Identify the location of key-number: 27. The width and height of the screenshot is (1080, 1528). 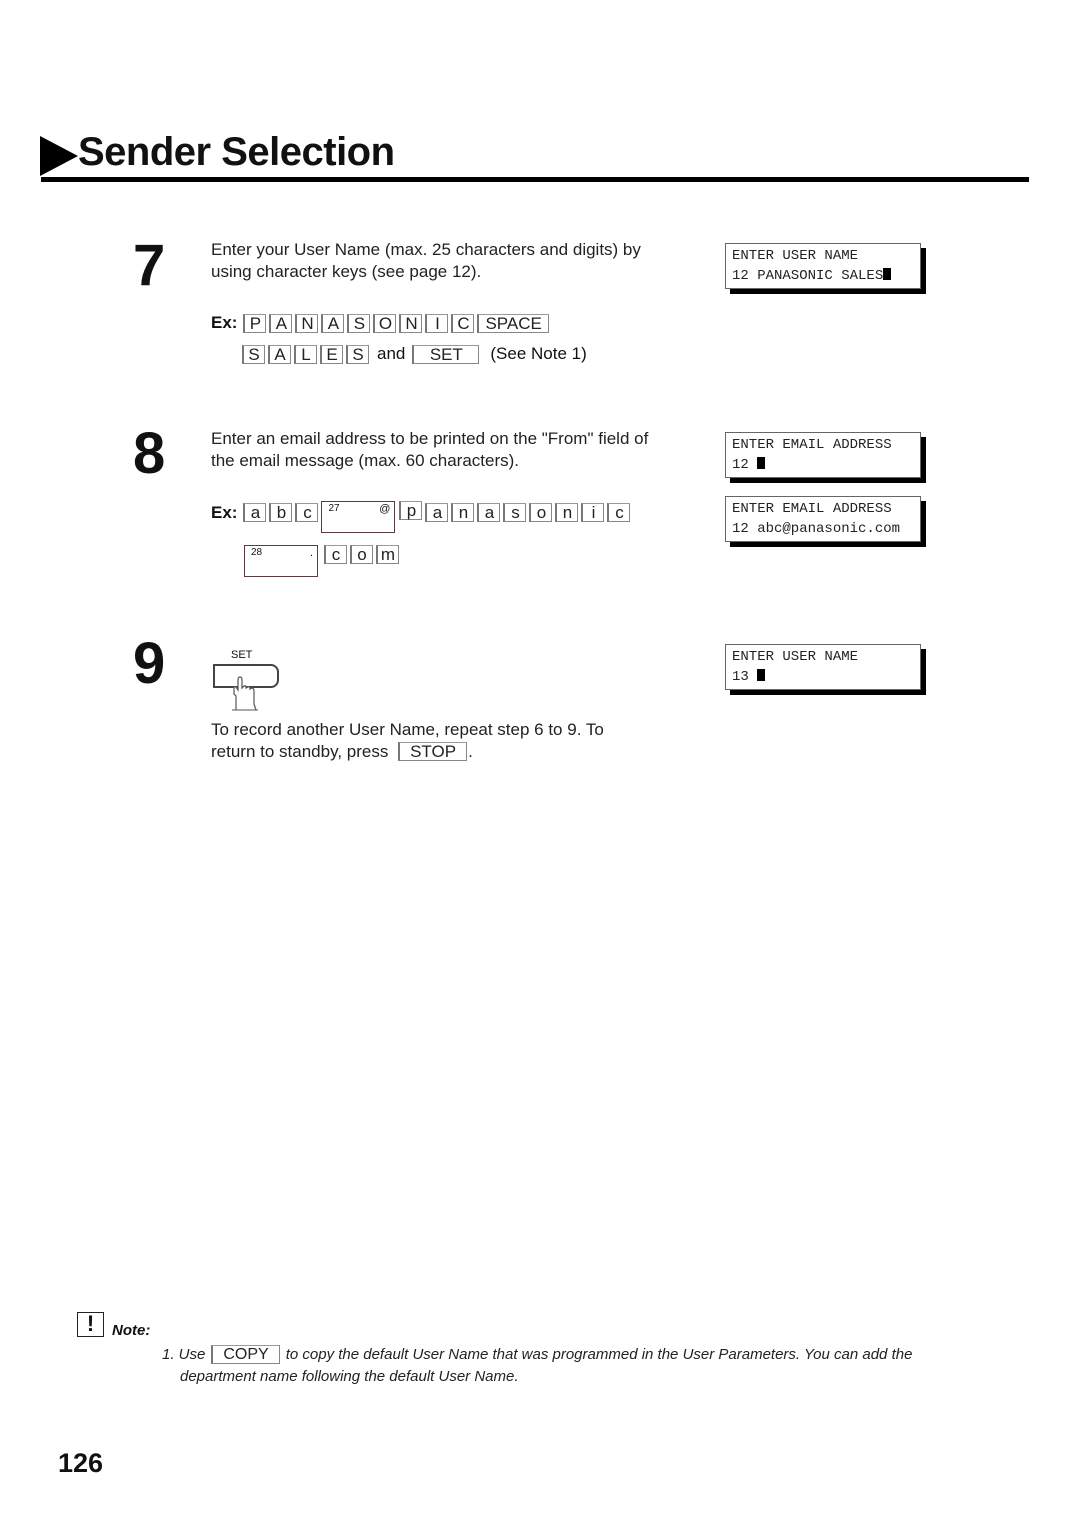
(334, 508).